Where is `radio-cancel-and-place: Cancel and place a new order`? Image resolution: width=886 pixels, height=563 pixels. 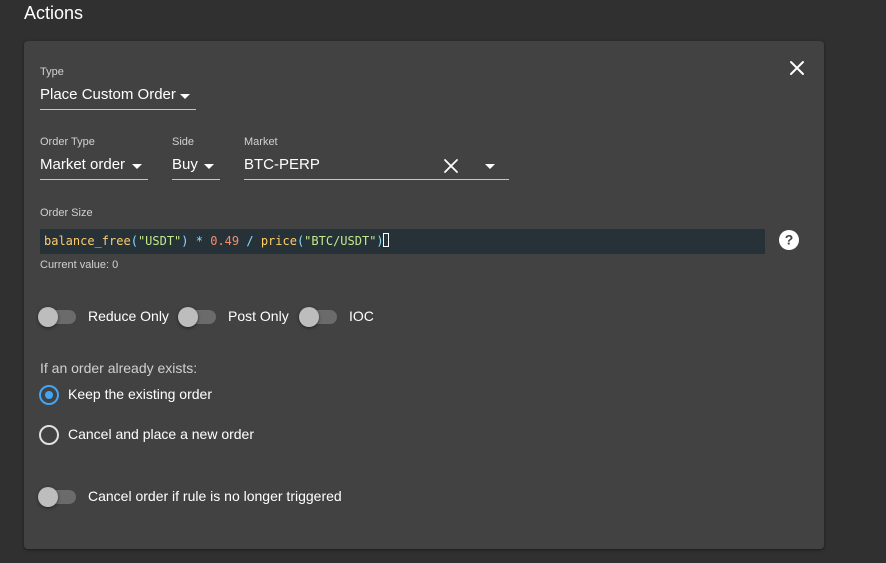 radio-cancel-and-place: Cancel and place a new order is located at coordinates (159, 435).